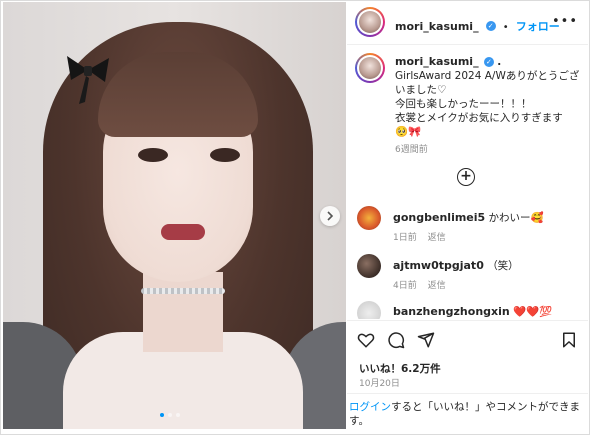 Image resolution: width=590 pixels, height=435 pixels. What do you see at coordinates (421, 90) in the screenshot?
I see `caption-line: いました♡` at bounding box center [421, 90].